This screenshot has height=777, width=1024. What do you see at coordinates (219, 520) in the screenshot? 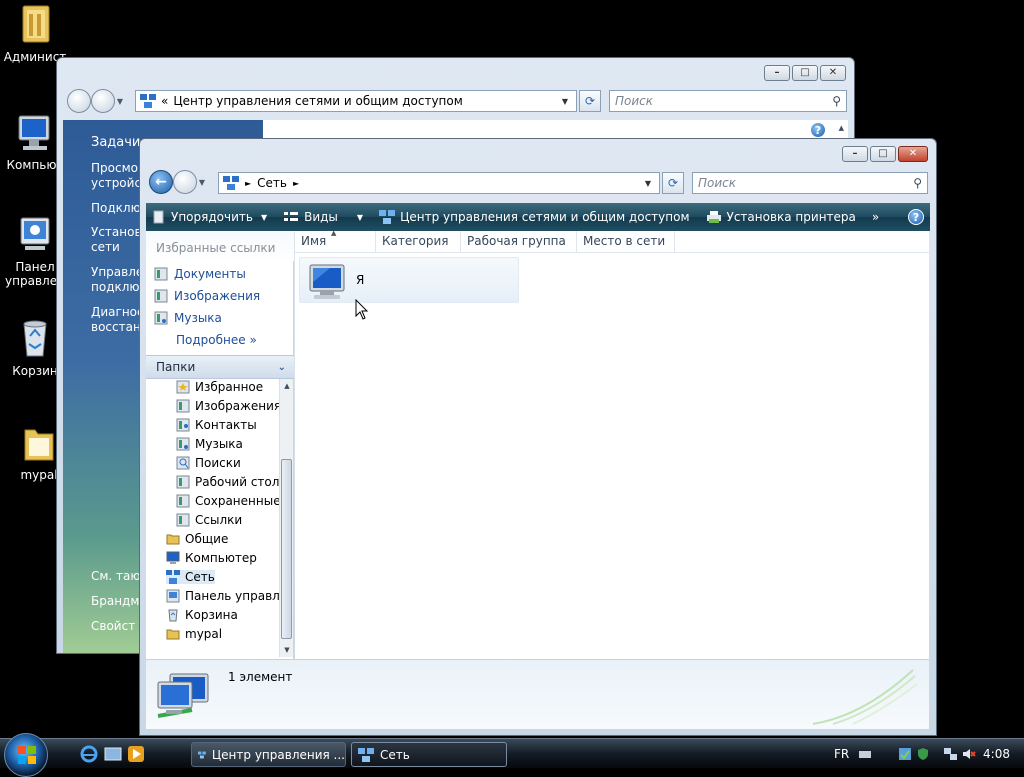
I see `tree-item-label: Ссылки` at bounding box center [219, 520].